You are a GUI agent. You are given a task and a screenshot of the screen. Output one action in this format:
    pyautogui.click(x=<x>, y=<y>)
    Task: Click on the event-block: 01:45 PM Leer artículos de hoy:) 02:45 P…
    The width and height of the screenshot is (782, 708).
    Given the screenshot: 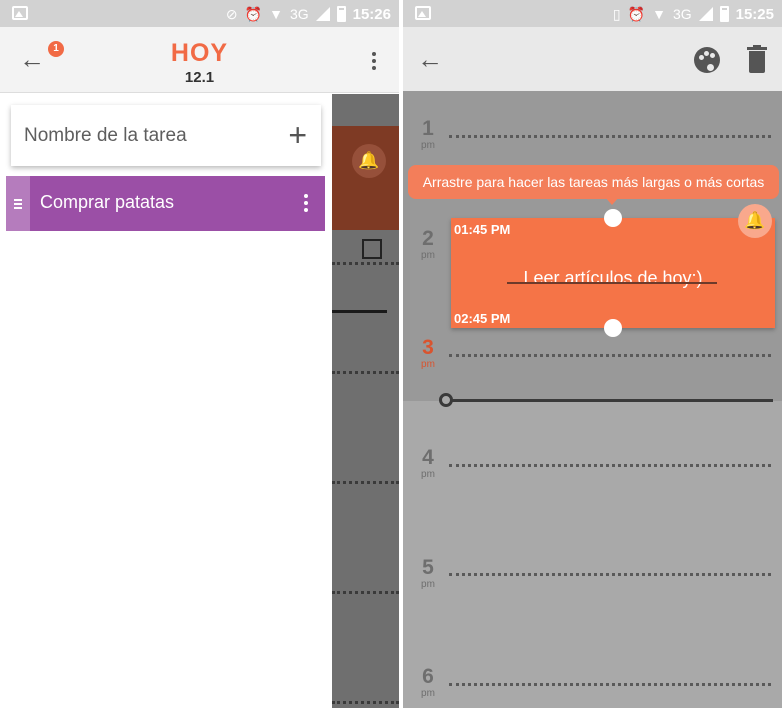 What is the action you would take?
    pyautogui.click(x=613, y=266)
    